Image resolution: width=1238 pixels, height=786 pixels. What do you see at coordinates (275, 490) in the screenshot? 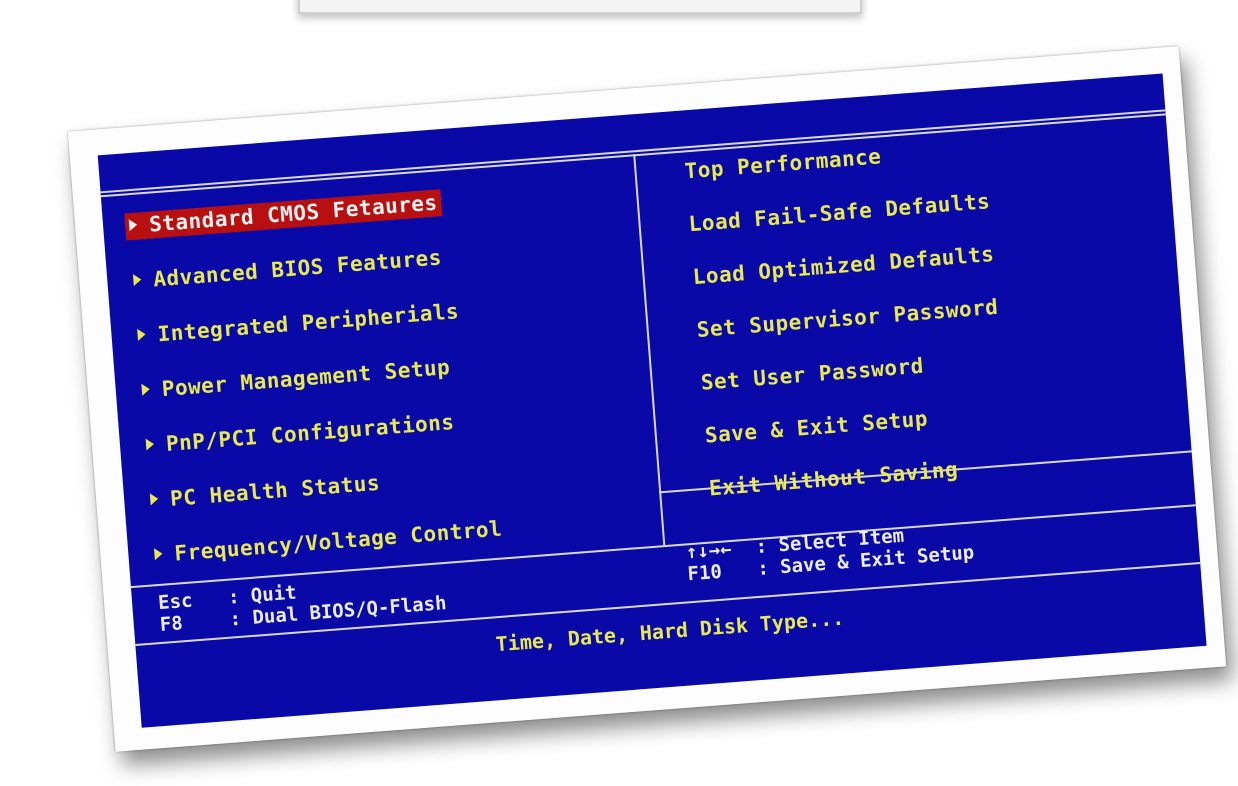
I see `menu-item-label: PC Health Status` at bounding box center [275, 490].